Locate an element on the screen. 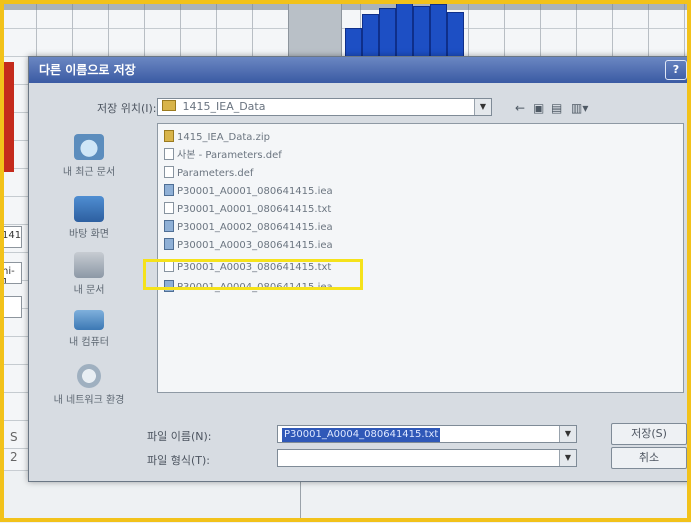 This screenshot has width=691, height=523. file-name: 사본 - Parameters.def is located at coordinates (229, 155).